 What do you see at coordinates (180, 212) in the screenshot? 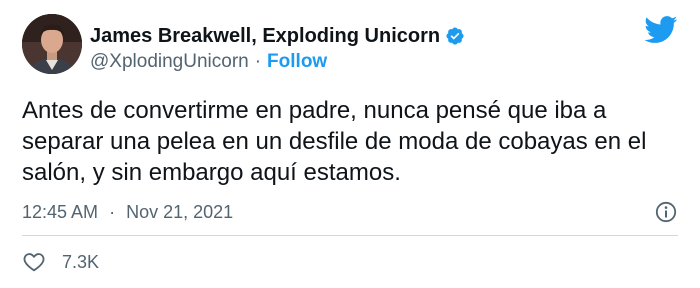
I see `tweet-date: Nov 21, 2021` at bounding box center [180, 212].